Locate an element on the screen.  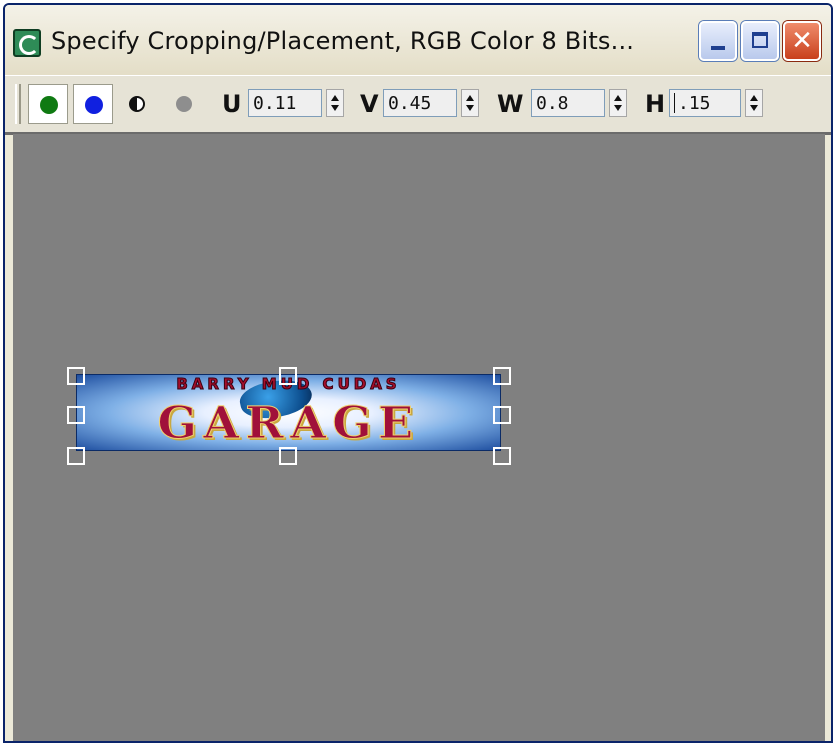
cropped-image: BARRY MUD CUDAS GARAGE is located at coordinates (288, 412).